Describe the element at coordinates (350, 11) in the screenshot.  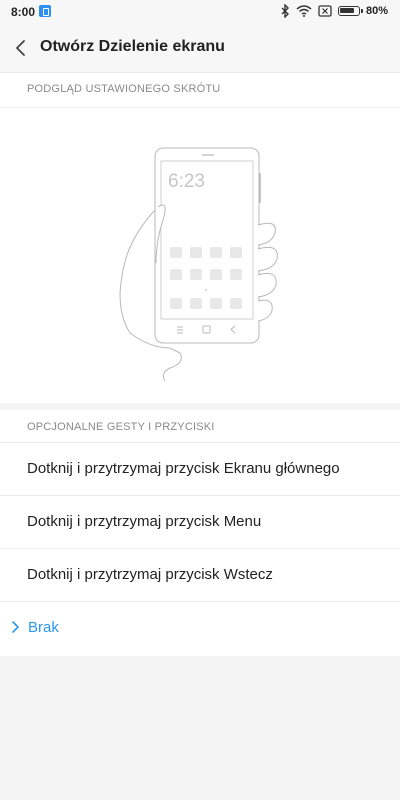
I see `battery-icon` at that location.